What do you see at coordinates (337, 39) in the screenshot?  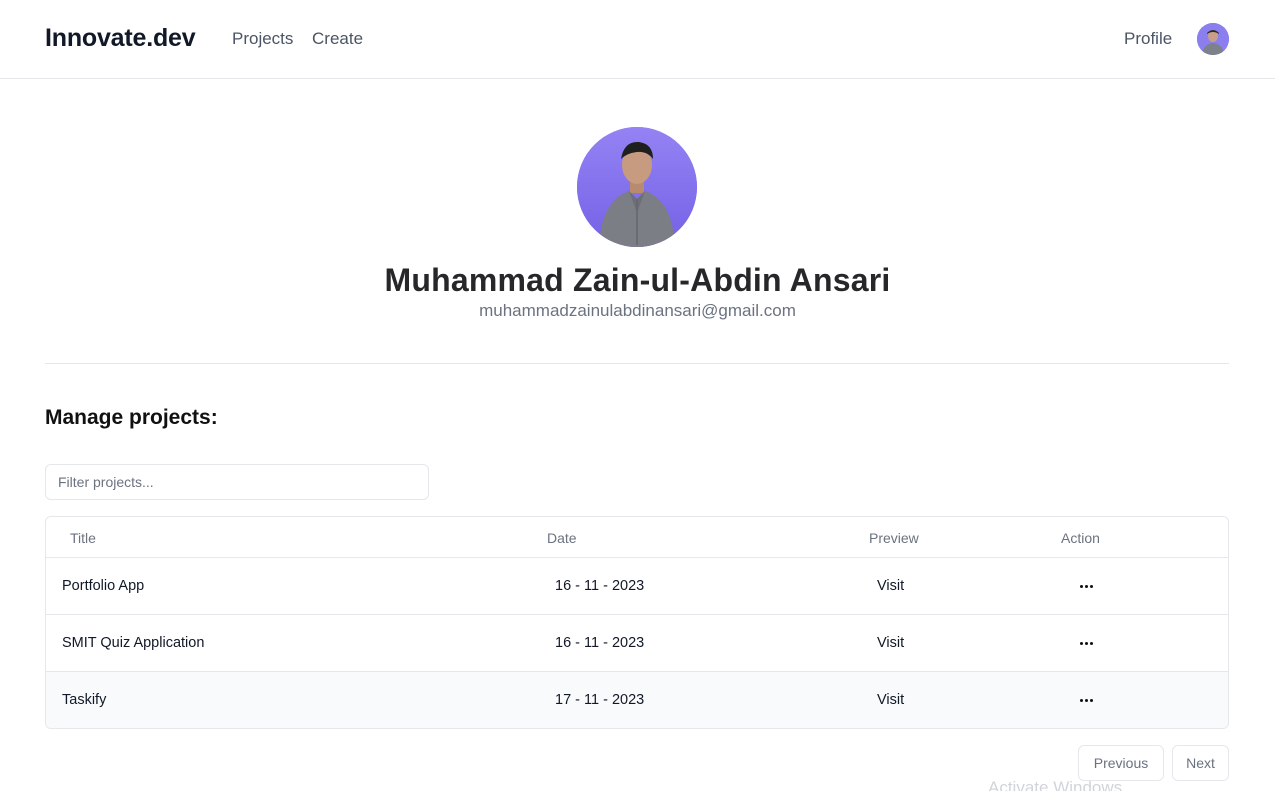 I see `nav-create-link: Create` at bounding box center [337, 39].